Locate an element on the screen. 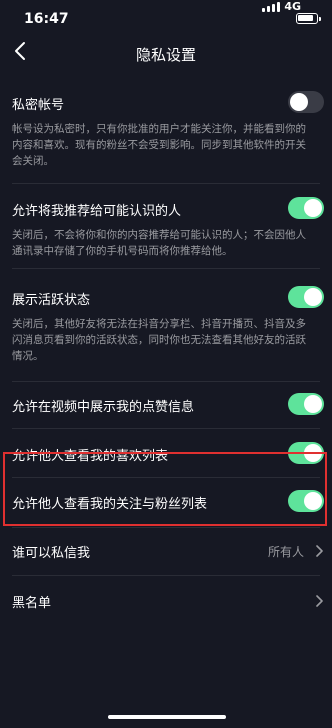  page-title: 隐私设置 is located at coordinates (165, 55).